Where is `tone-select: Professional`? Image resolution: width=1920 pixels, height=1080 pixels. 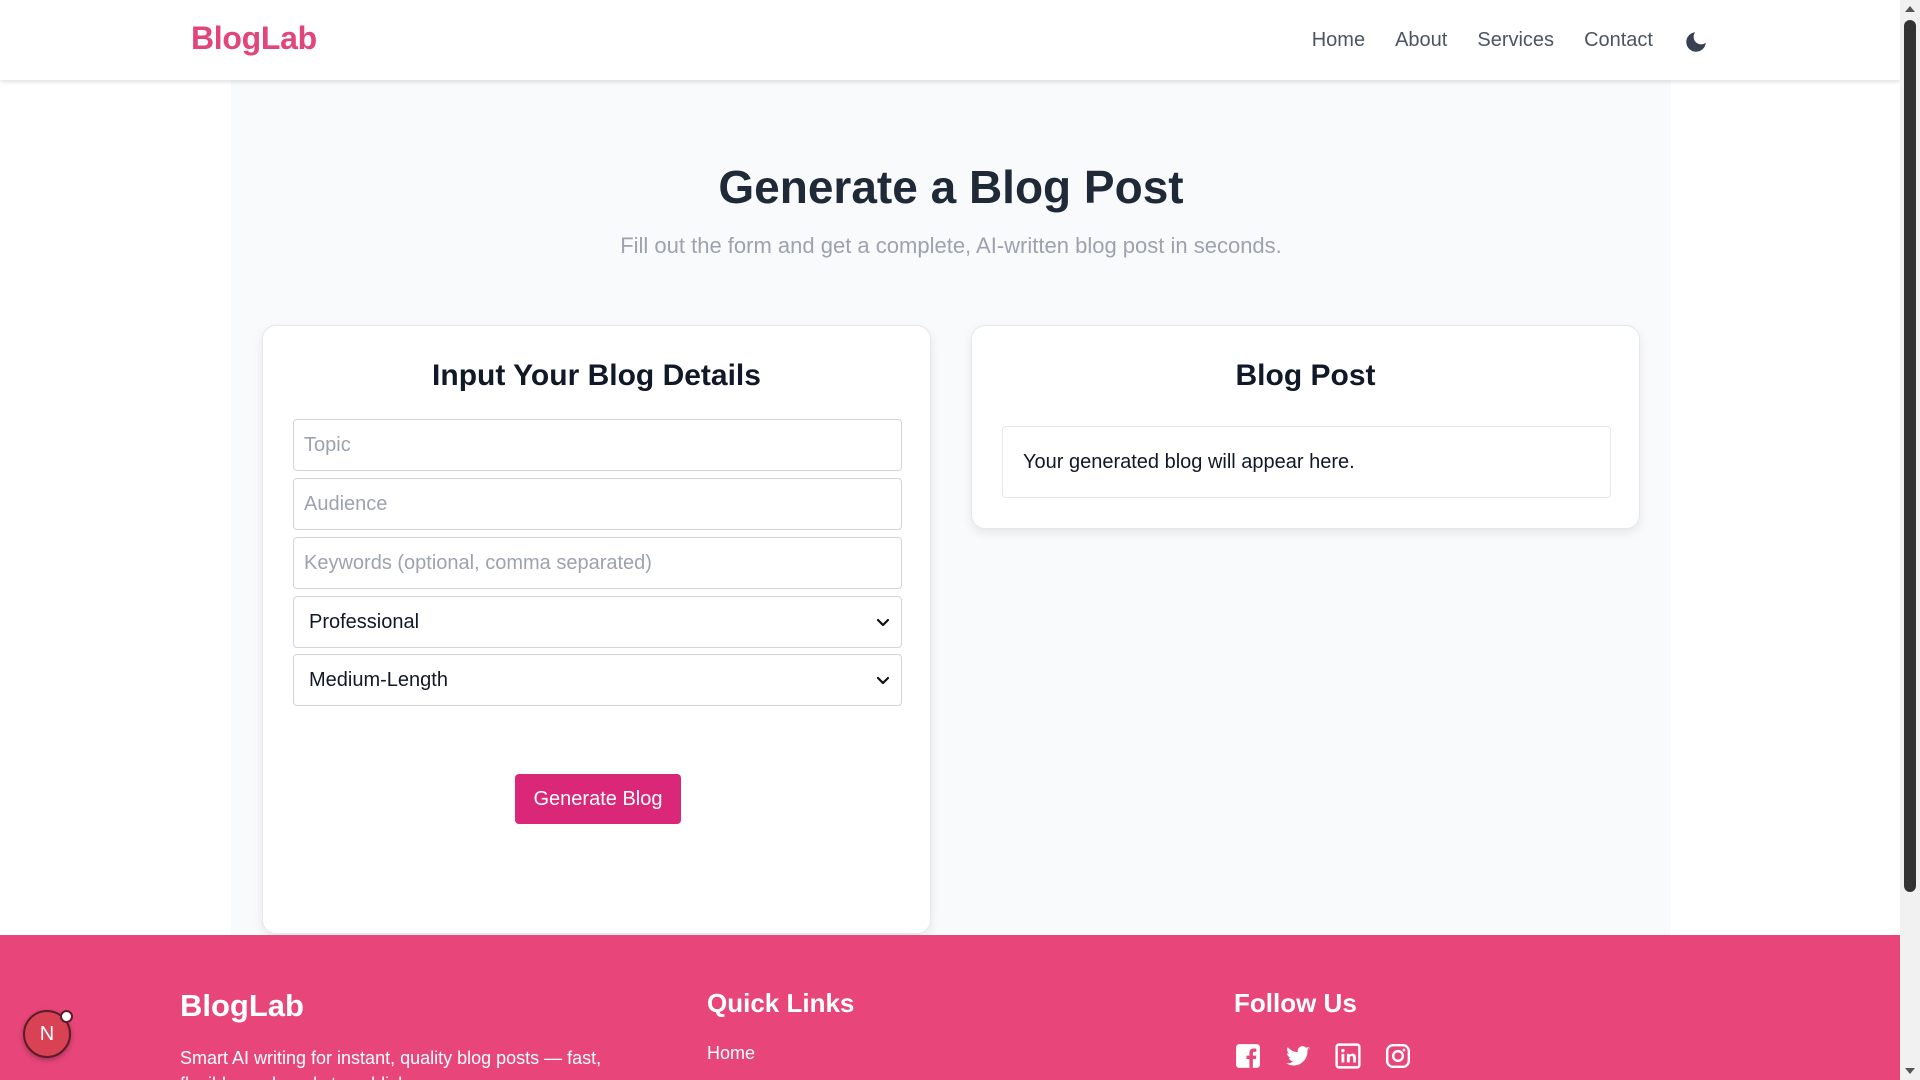
tone-select: Professional is located at coordinates (597, 622).